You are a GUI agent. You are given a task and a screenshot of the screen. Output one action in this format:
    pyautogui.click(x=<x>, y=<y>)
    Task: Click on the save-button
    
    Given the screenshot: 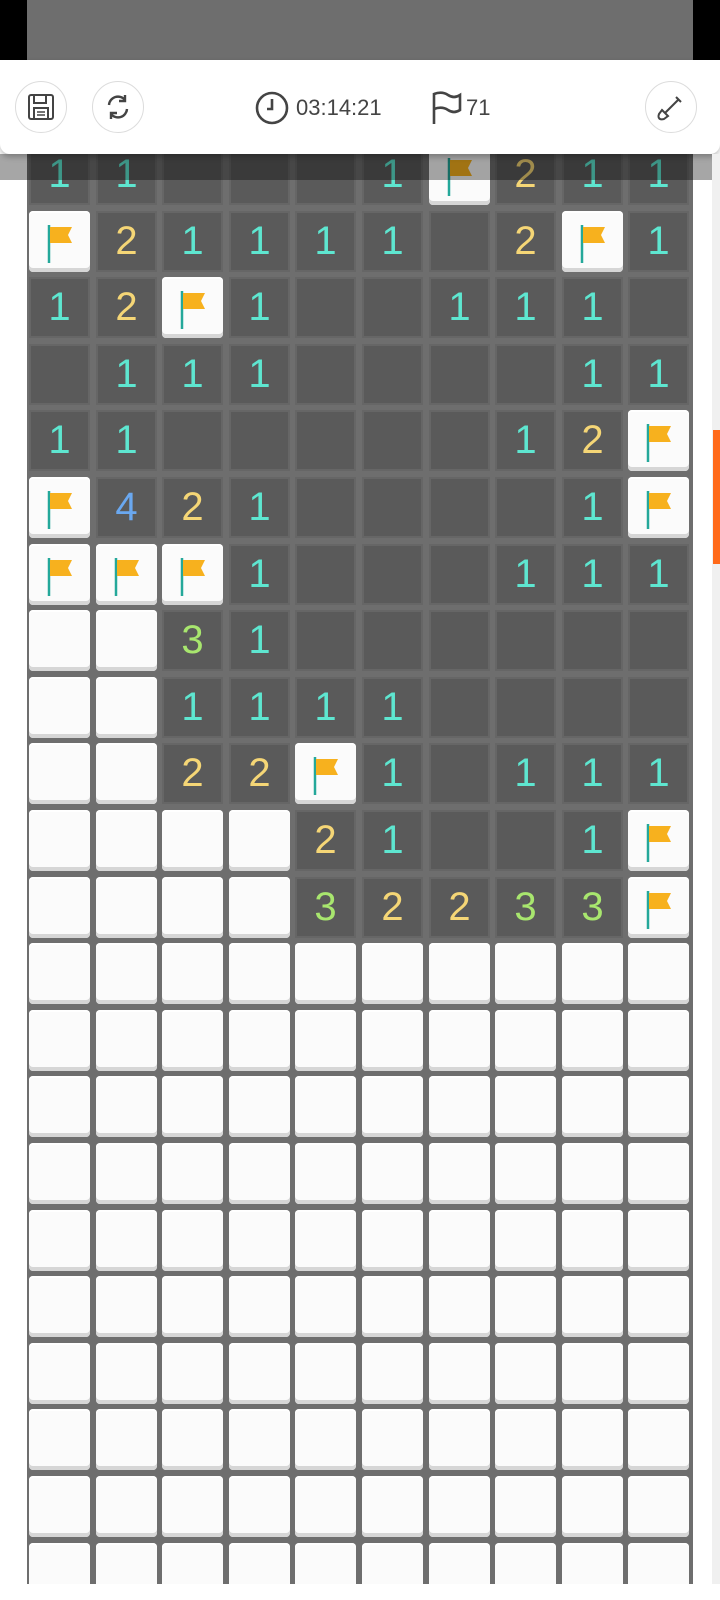 What is the action you would take?
    pyautogui.click(x=41, y=107)
    